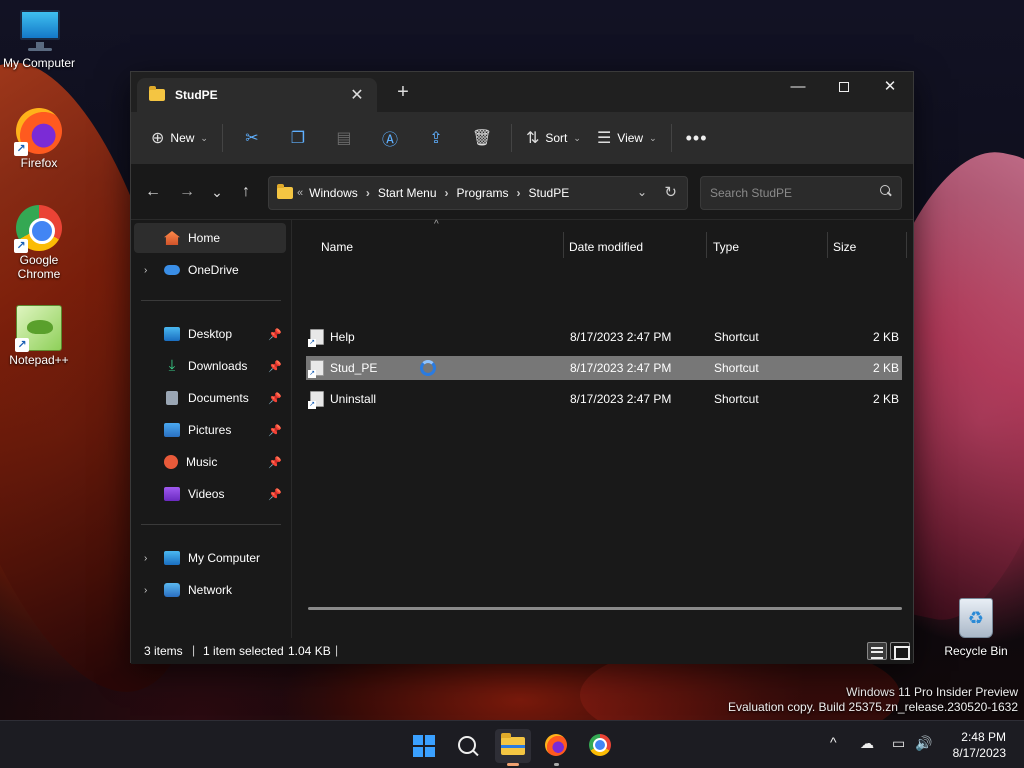 The width and height of the screenshot is (1024, 768). Describe the element at coordinates (210, 558) in the screenshot. I see `sidebar-item-my-computer: › My Computer` at that location.